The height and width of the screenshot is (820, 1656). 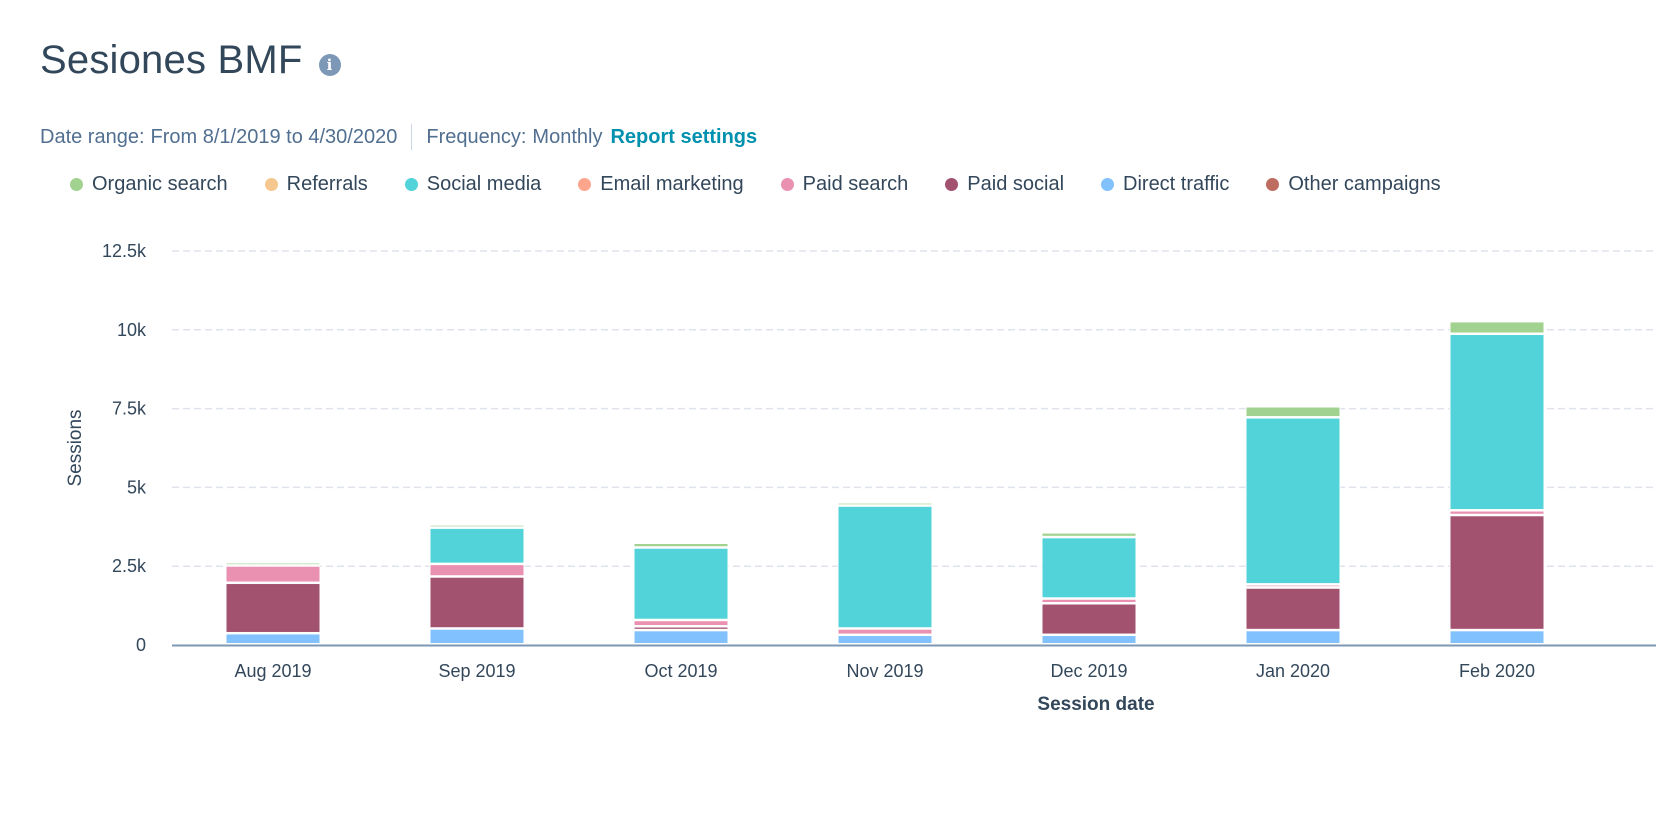 I want to click on y-axis-title: Sessions, so click(x=75, y=447).